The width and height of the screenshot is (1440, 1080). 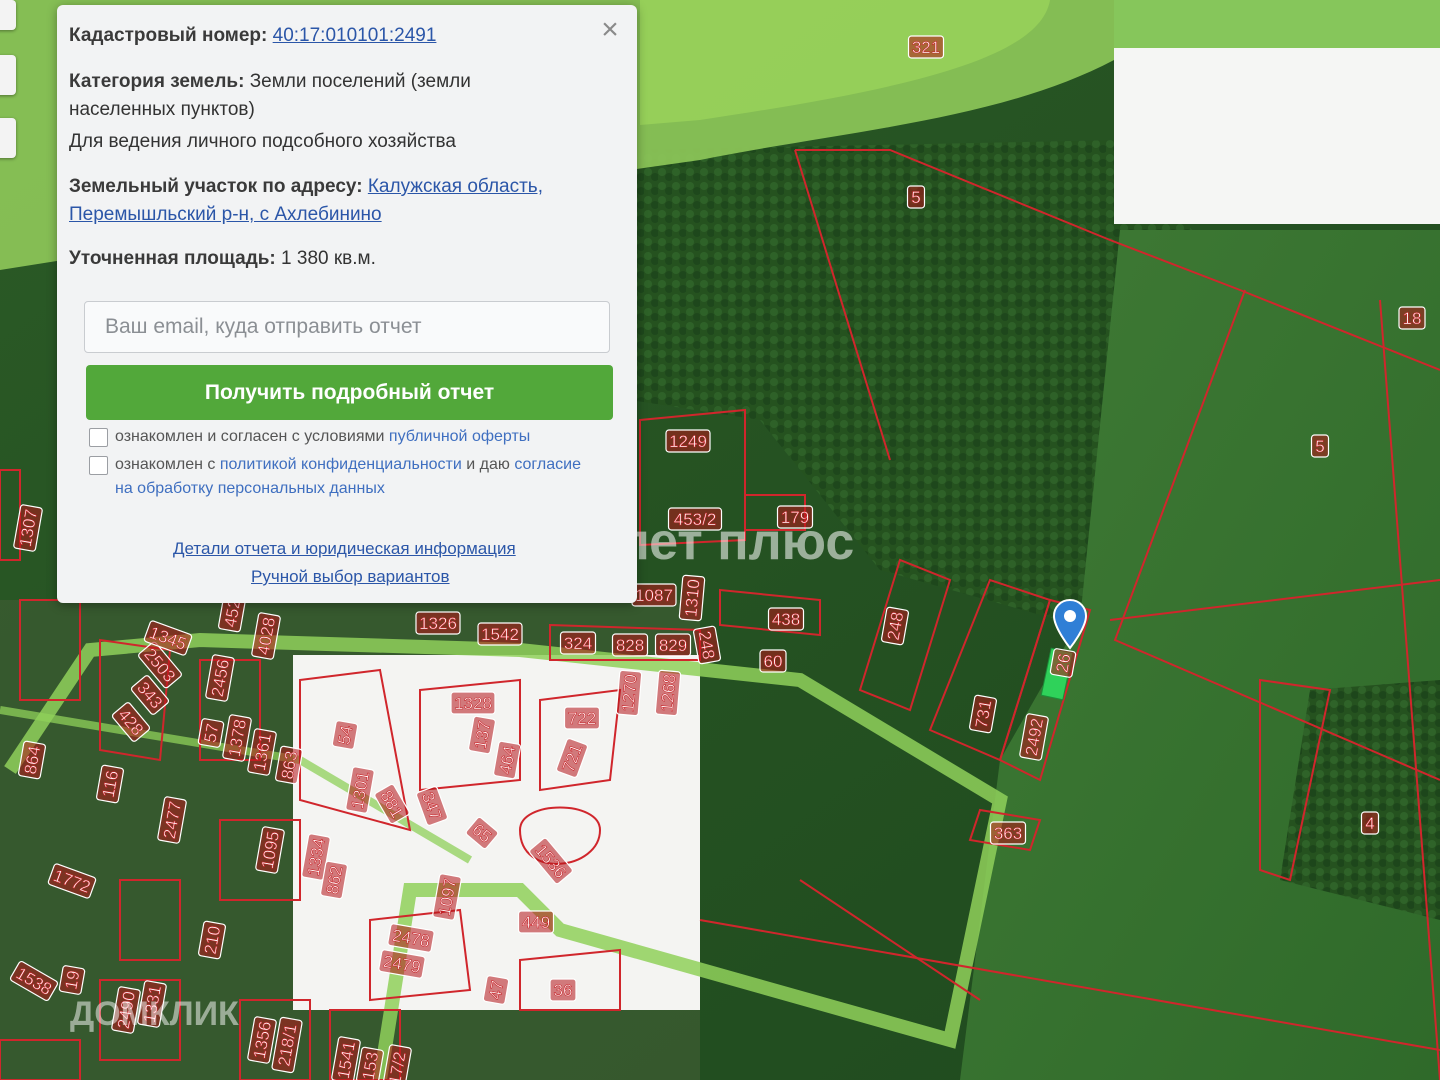 I want to click on cadastral-number-link: 40:17:010101:2491, so click(x=355, y=35).